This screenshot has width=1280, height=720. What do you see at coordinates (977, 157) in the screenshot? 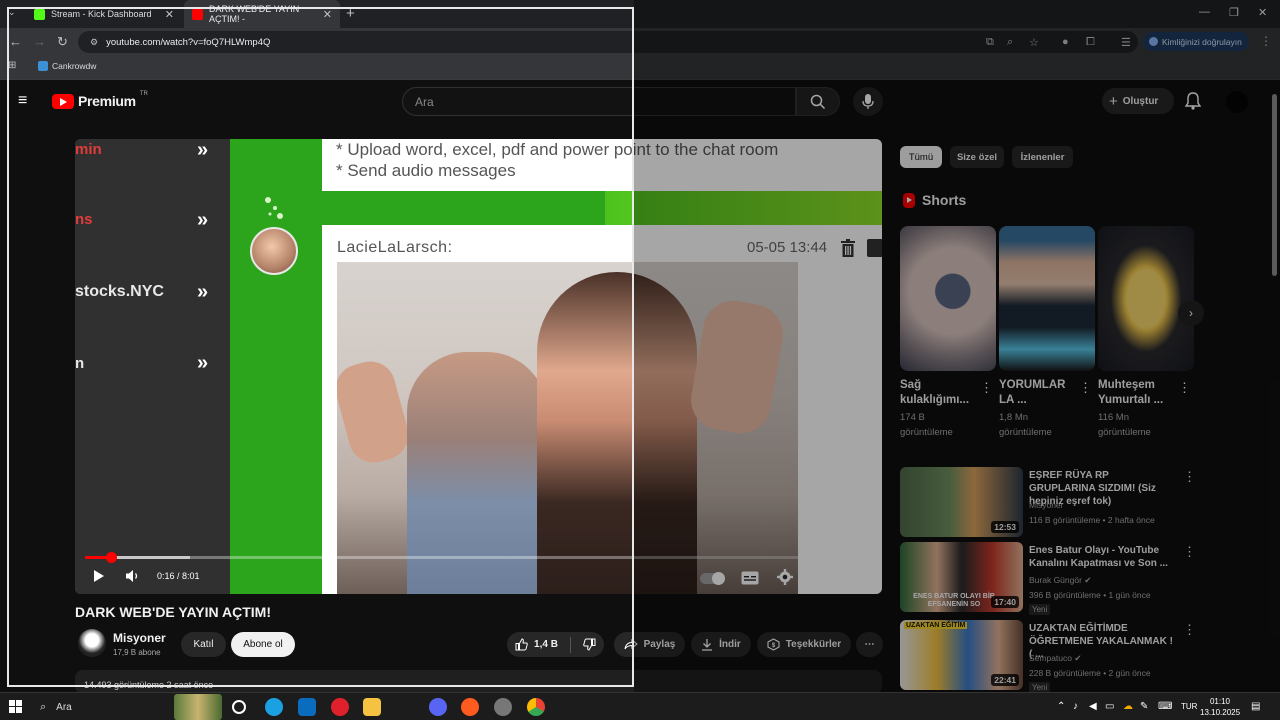
I see `chip-for-you: Size özel` at bounding box center [977, 157].